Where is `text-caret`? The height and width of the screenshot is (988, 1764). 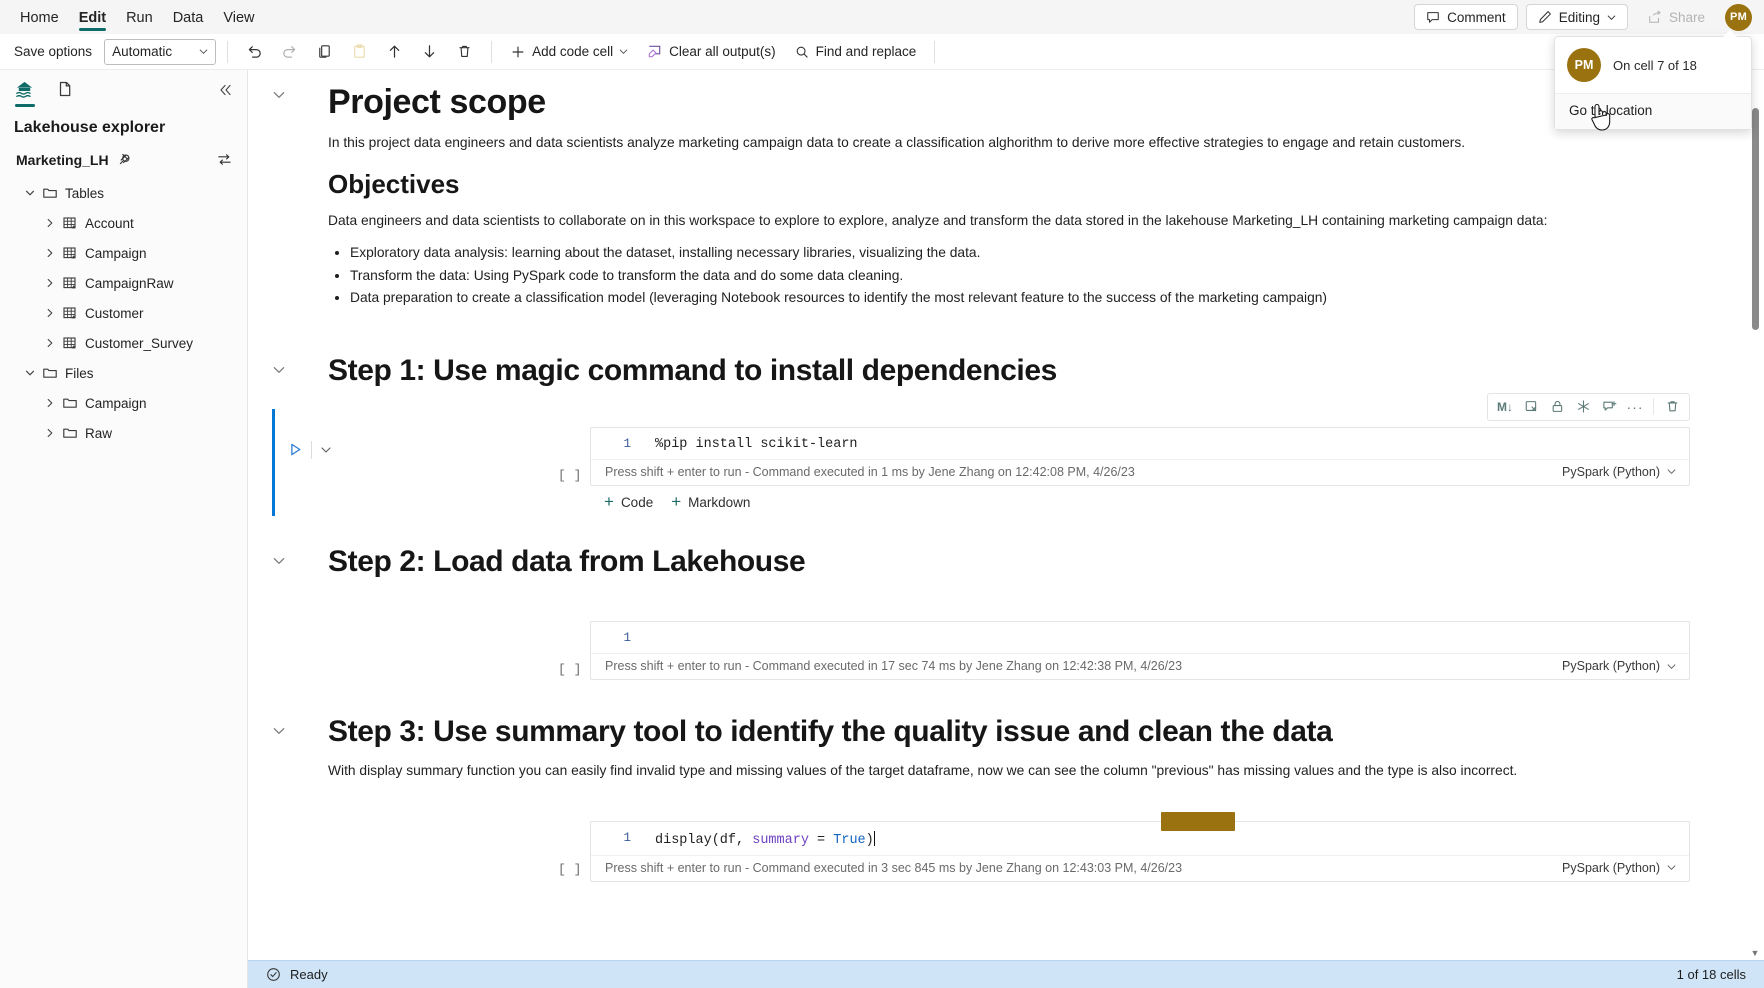
text-caret is located at coordinates (874, 838).